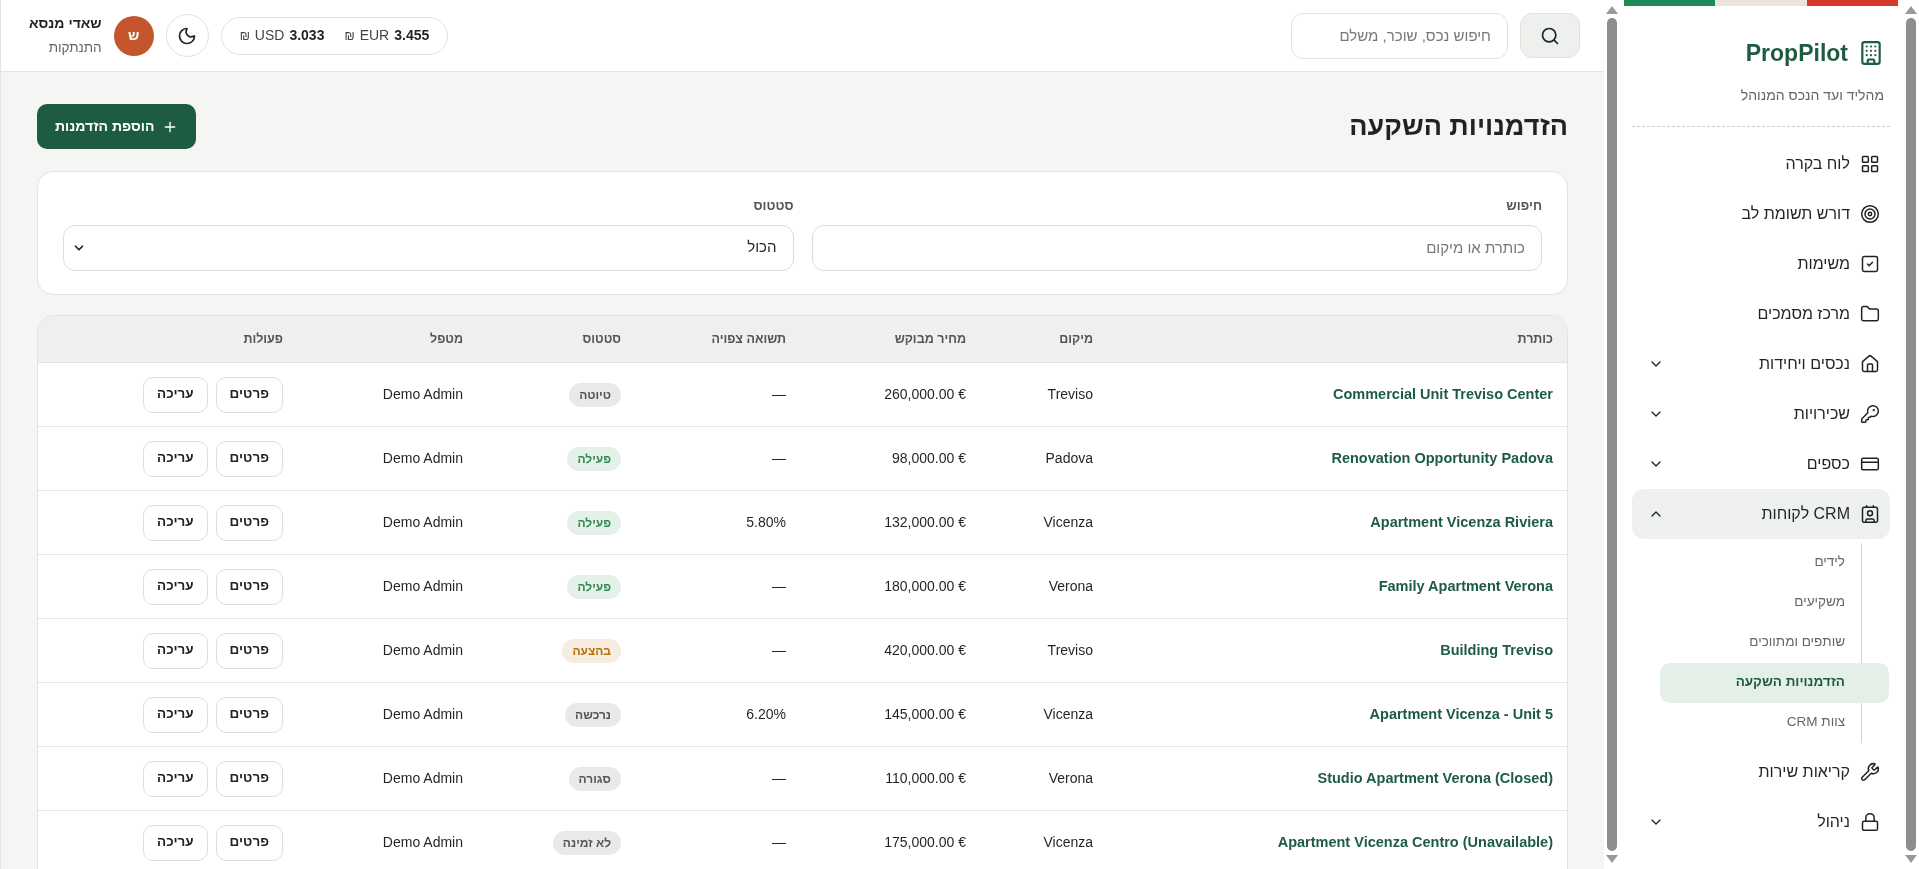  What do you see at coordinates (1774, 642) in the screenshot?
I see `nav-subitem: שותפים ומתווכים` at bounding box center [1774, 642].